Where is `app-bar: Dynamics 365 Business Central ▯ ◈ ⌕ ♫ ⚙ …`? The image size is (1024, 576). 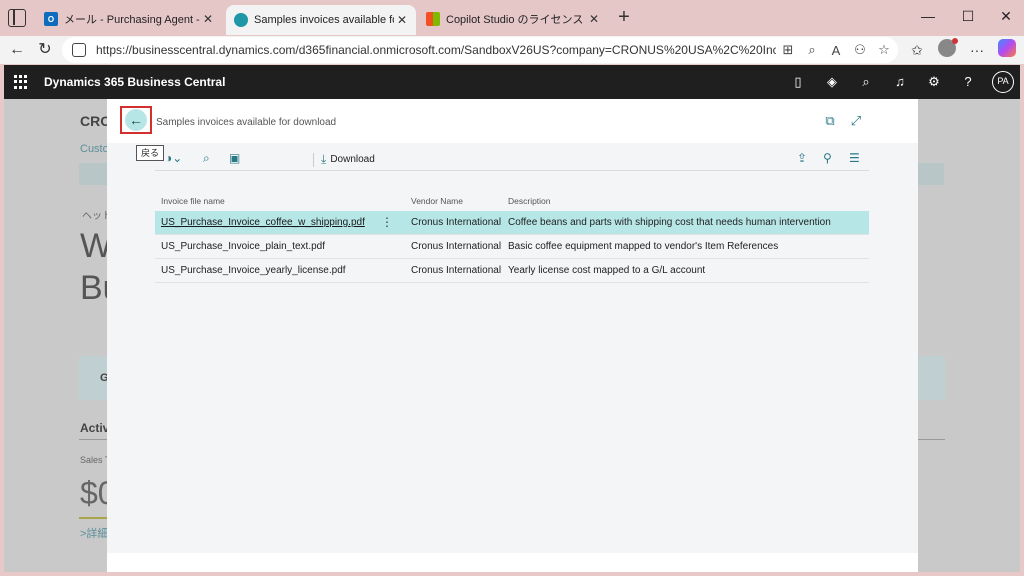
app-bar: Dynamics 365 Business Central ▯ ◈ ⌕ ♫ ⚙ … is located at coordinates (512, 82).